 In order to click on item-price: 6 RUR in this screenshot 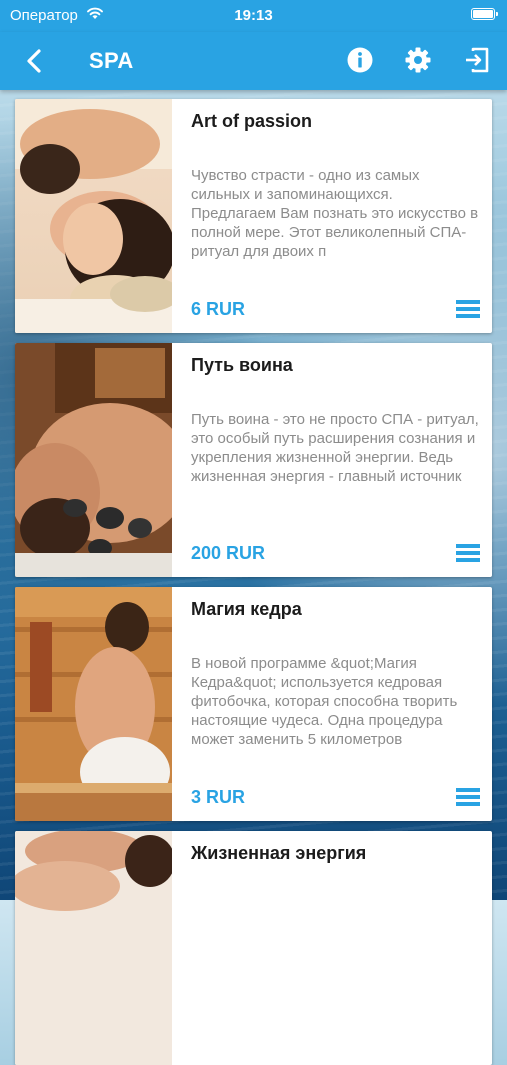, I will do `click(218, 309)`.